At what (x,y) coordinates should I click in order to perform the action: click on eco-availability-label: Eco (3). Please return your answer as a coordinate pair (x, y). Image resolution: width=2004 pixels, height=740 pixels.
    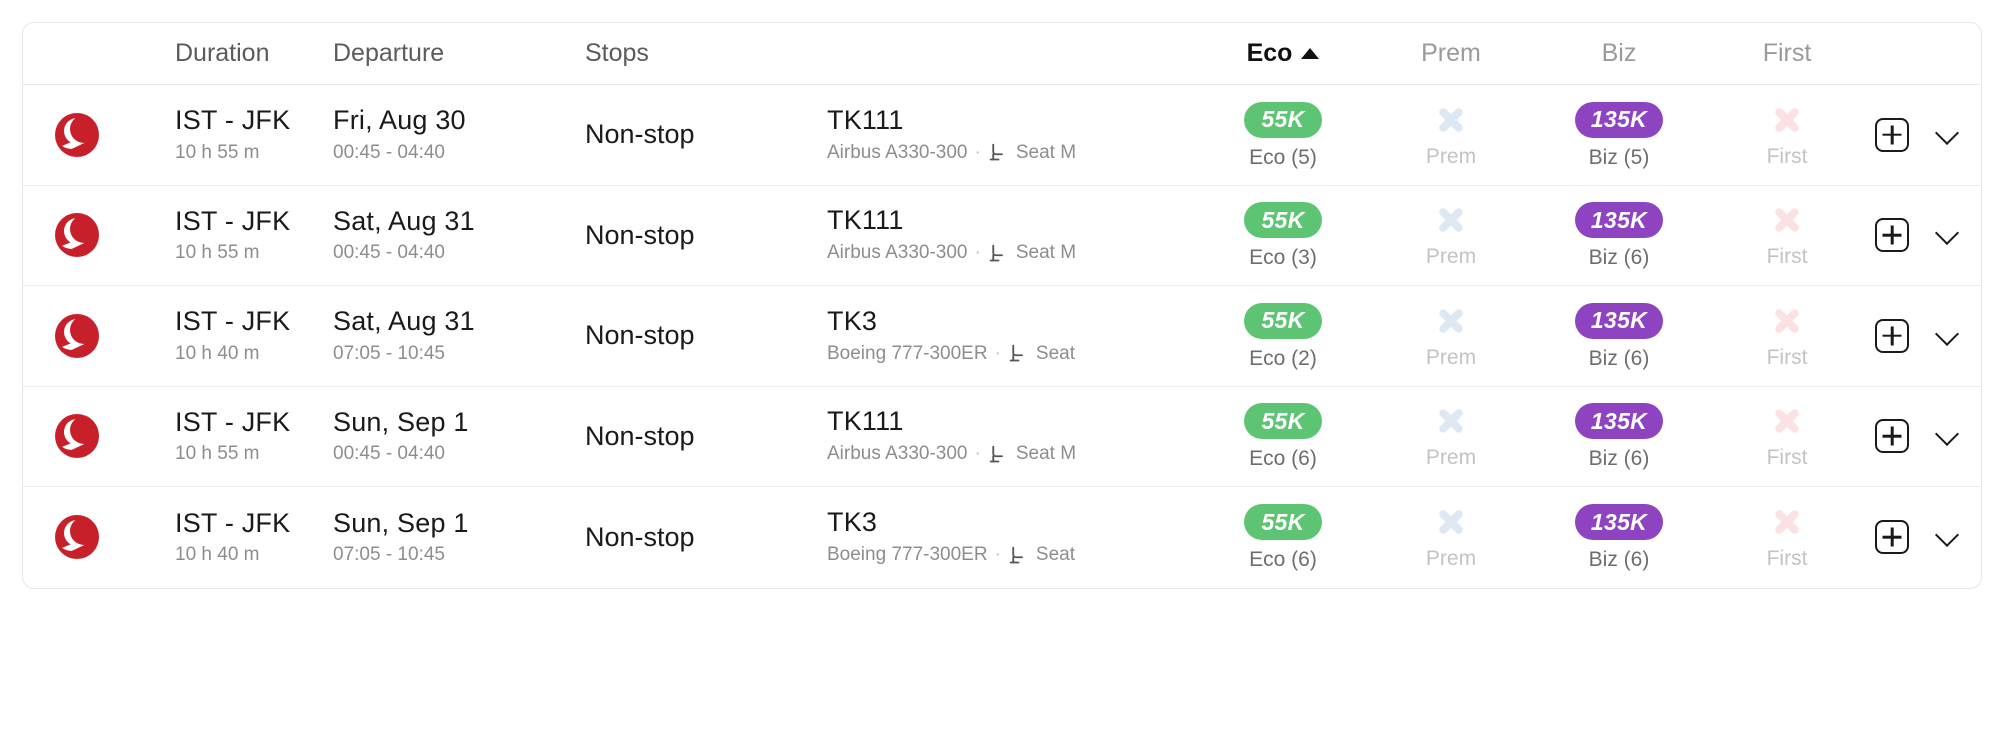
    Looking at the image, I should click on (1283, 258).